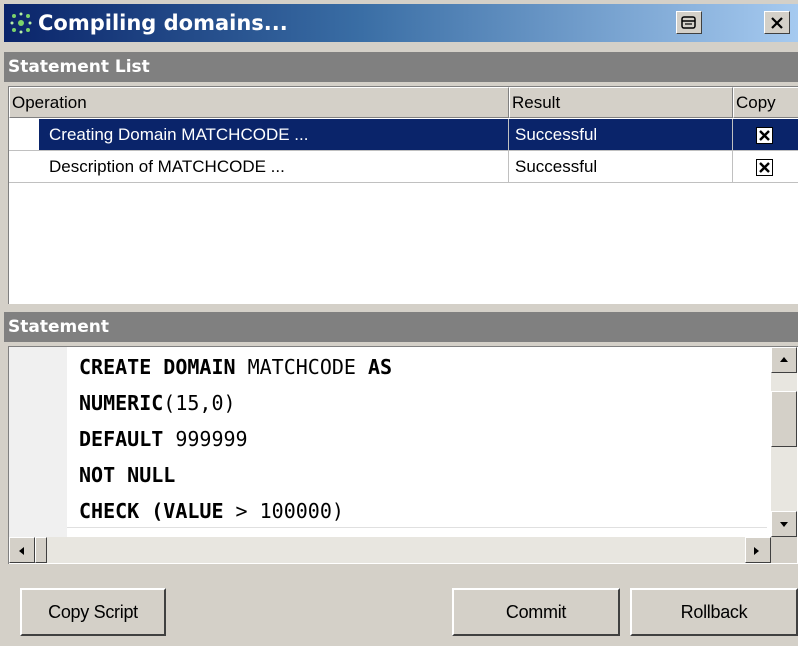  Describe the element at coordinates (401, 67) in the screenshot. I see `statement-list-header: Statement List` at that location.